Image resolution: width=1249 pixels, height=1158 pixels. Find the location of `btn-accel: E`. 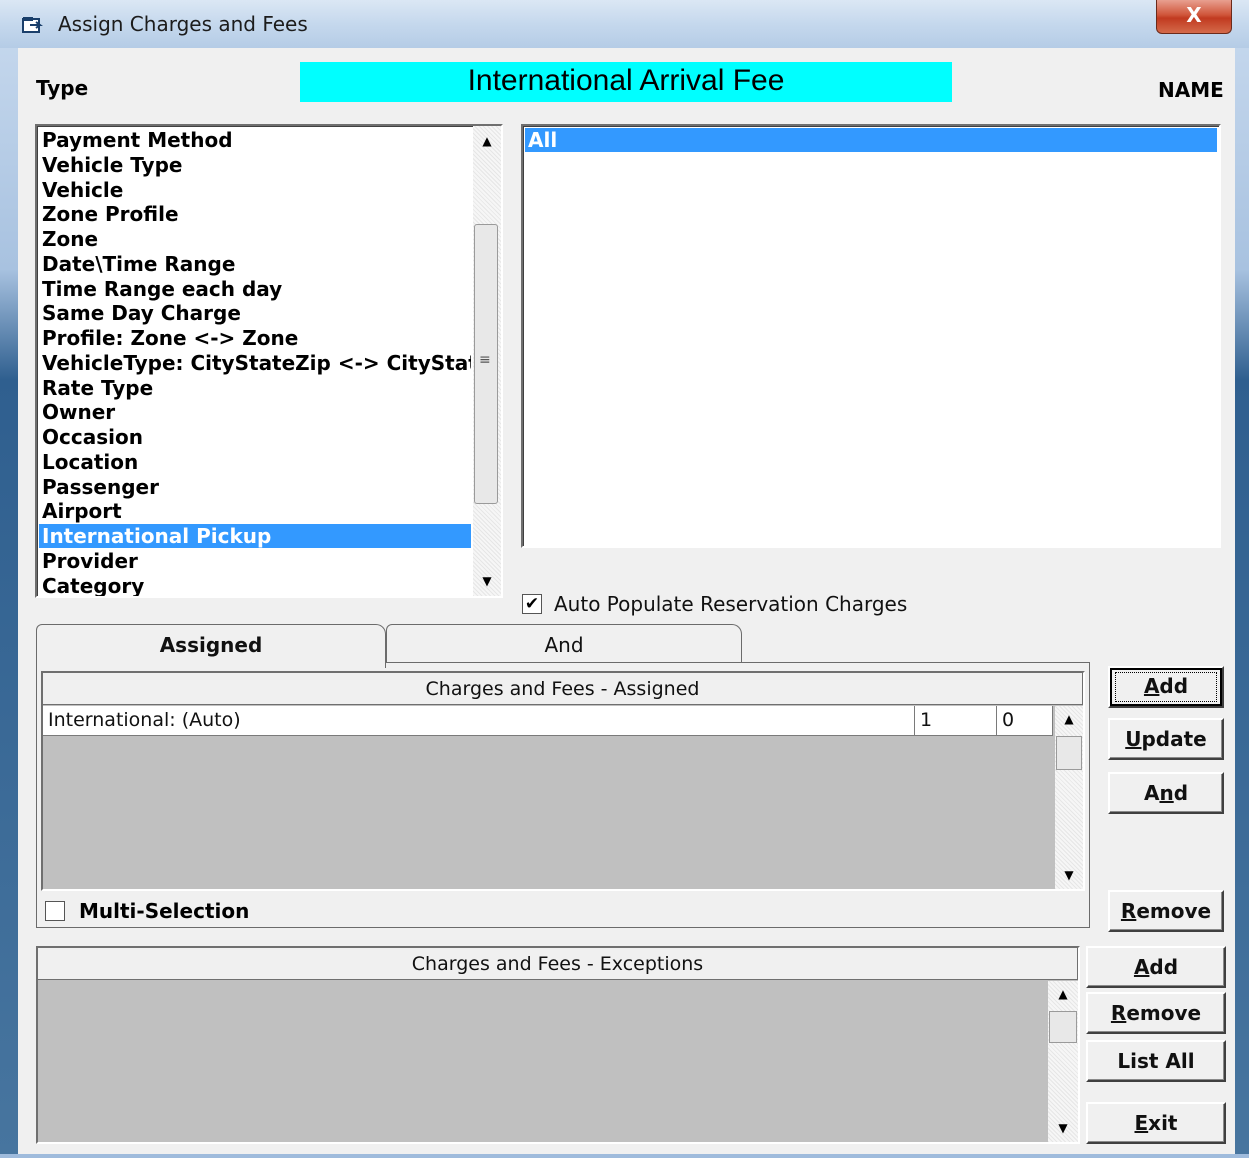

btn-accel: E is located at coordinates (1141, 1123).